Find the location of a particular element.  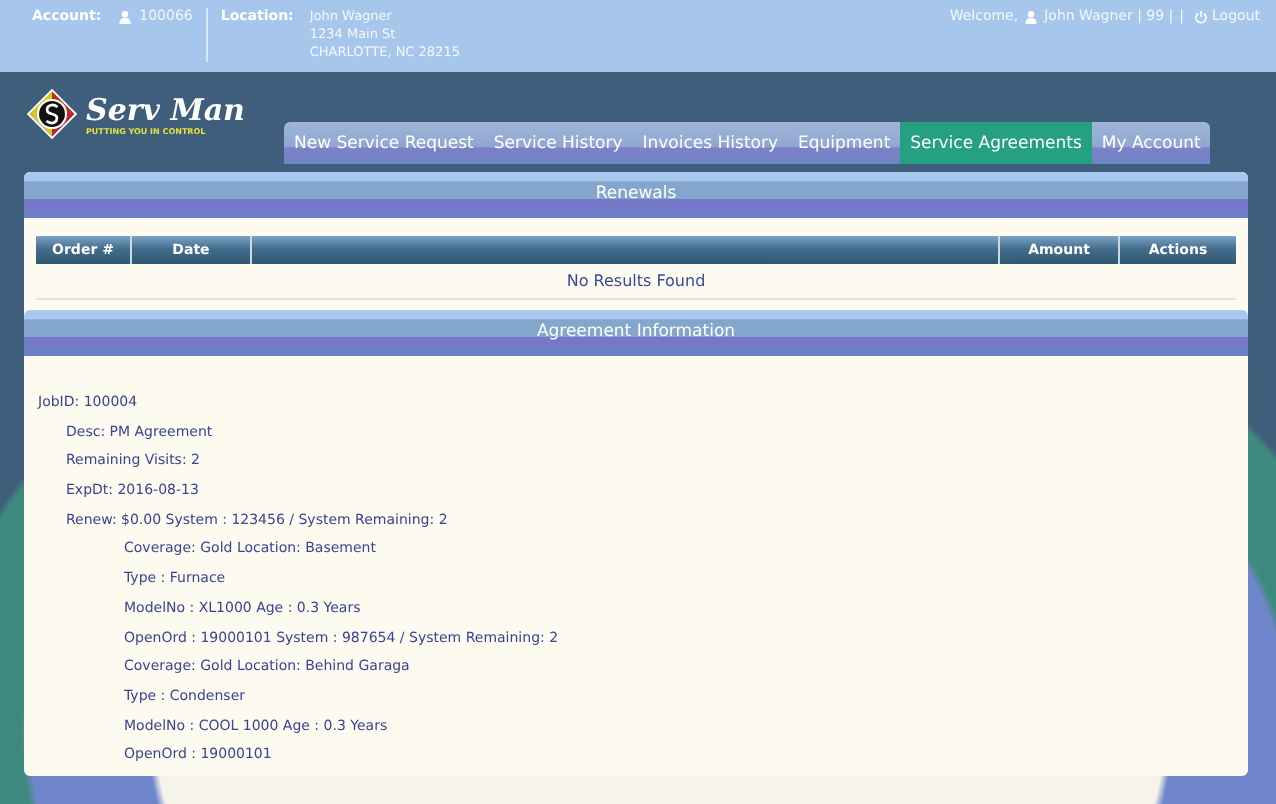

section-header: Renewals is located at coordinates (636, 195).